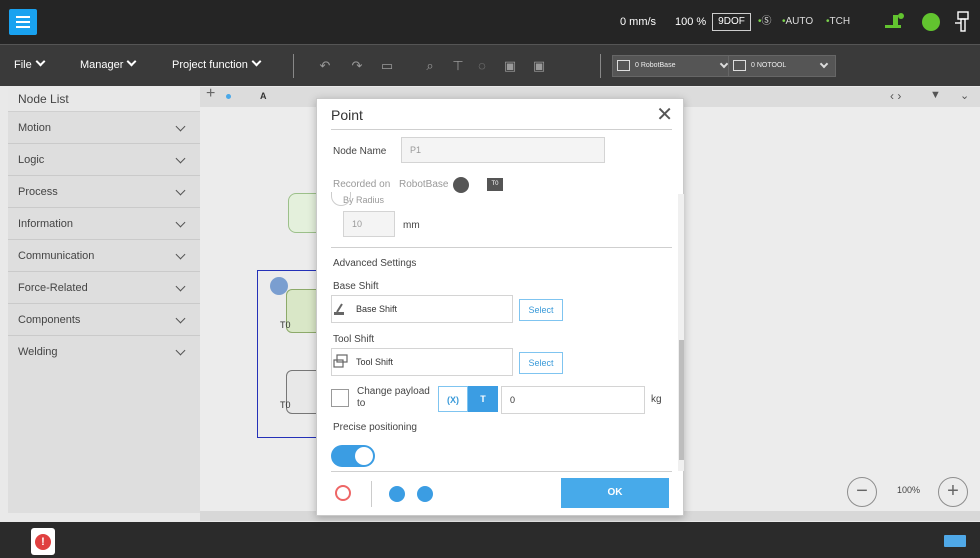 The width and height of the screenshot is (980, 558). What do you see at coordinates (962, 22) in the screenshot?
I see `teach-pendant-icon` at bounding box center [962, 22].